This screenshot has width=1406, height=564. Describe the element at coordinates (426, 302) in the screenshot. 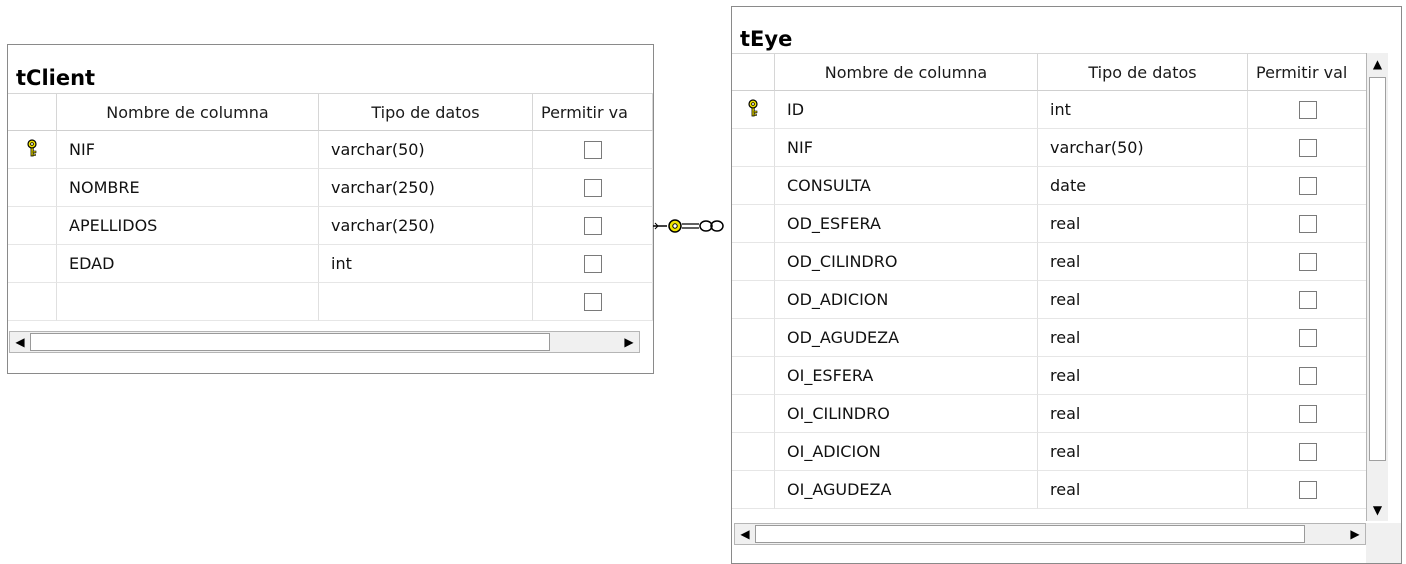

I see `data-type-cell` at that location.